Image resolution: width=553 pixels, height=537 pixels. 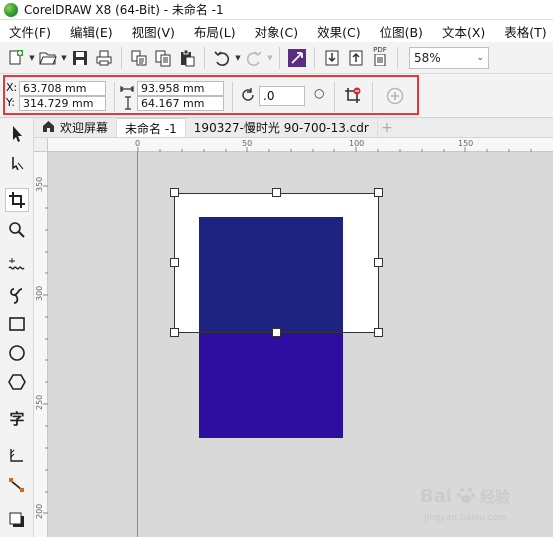 I want to click on resize-handle-bottom-right, so click(x=378, y=332).